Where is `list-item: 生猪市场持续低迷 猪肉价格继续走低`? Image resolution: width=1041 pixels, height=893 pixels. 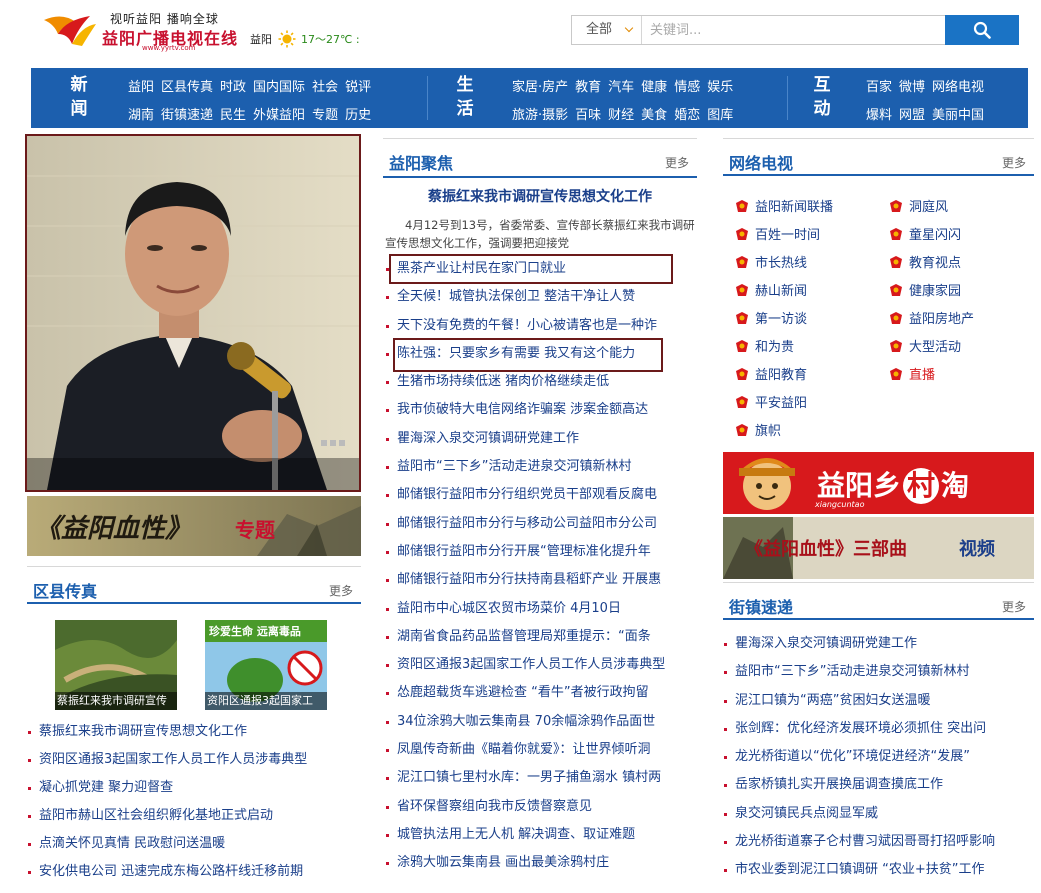
list-item: 生猪市场持续低迷 猪肉价格继续走低 is located at coordinates (541, 382).